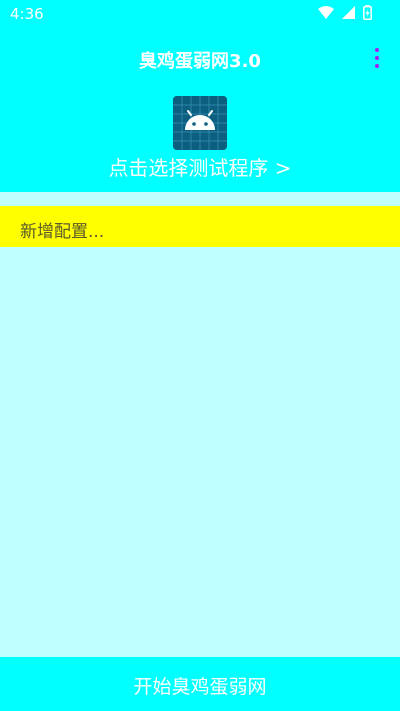 This screenshot has height=711, width=400. I want to click on status-icons, so click(345, 12).